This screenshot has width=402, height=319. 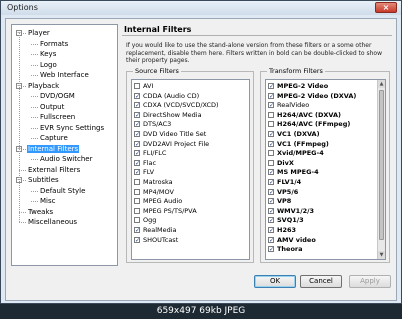 What do you see at coordinates (148, 86) in the screenshot?
I see `filter-item-label: AVI` at bounding box center [148, 86].